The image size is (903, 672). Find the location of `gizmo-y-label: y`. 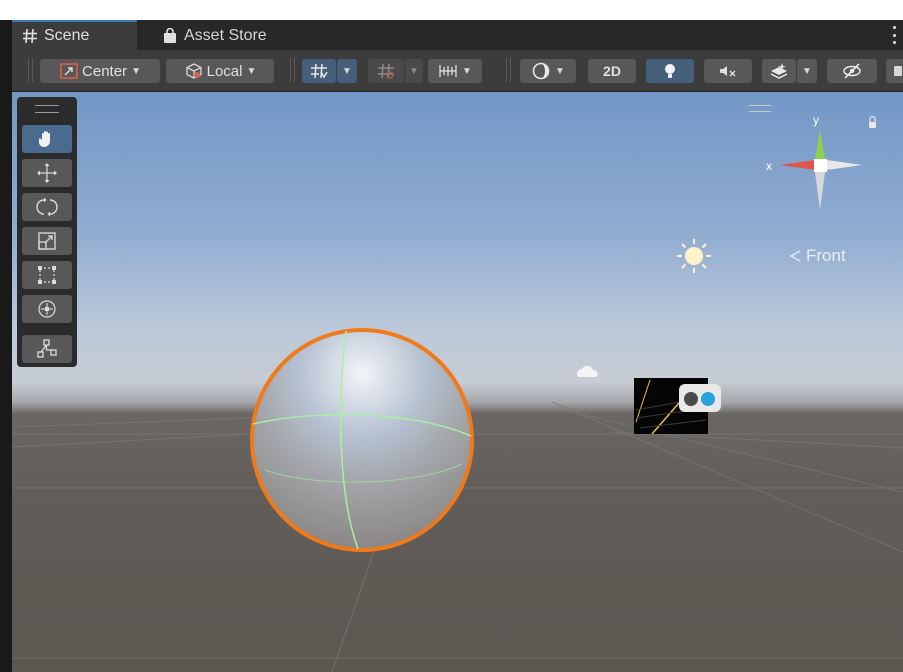

gizmo-y-label: y is located at coordinates (816, 120).